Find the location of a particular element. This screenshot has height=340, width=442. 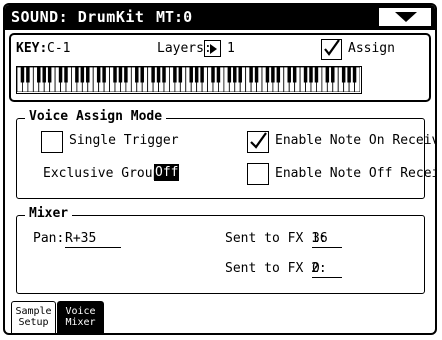

layers-value: 1 is located at coordinates (231, 48).